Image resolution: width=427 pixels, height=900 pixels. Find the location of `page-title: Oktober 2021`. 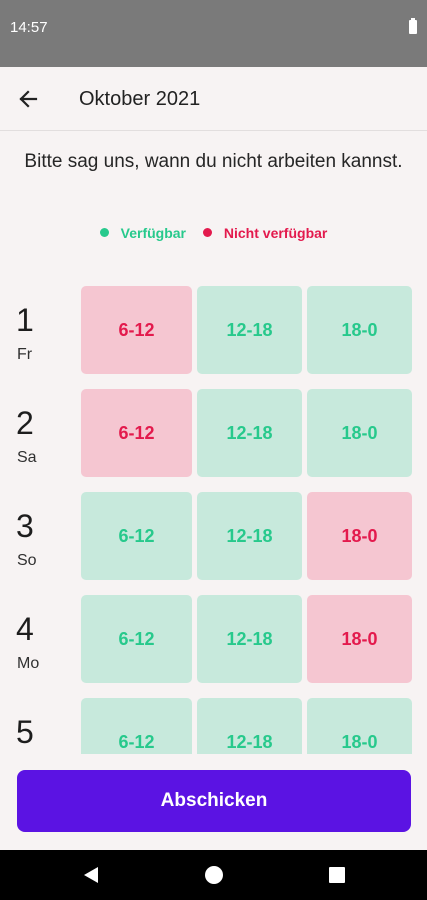

page-title: Oktober 2021 is located at coordinates (140, 99).